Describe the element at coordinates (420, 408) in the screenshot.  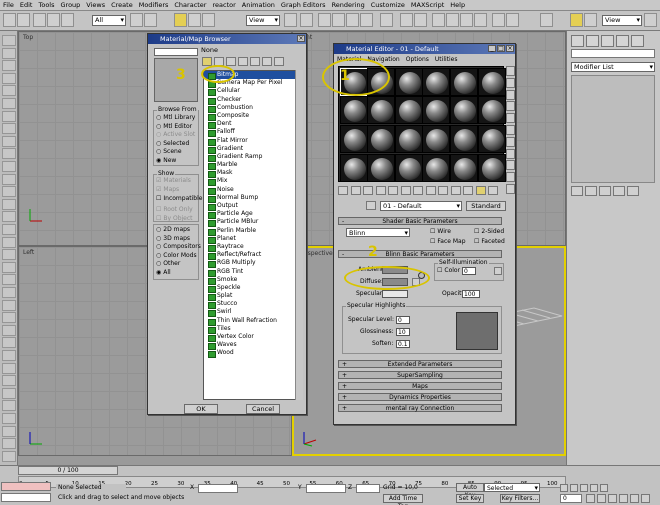
I see `rollout-header: + mental ray Connection` at that location.